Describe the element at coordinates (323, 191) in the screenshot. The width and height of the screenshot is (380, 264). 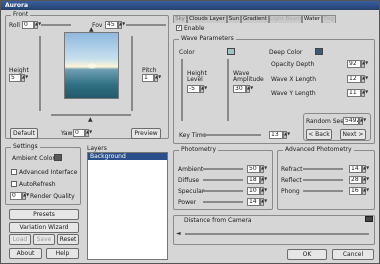
I see `phong-slider` at that location.